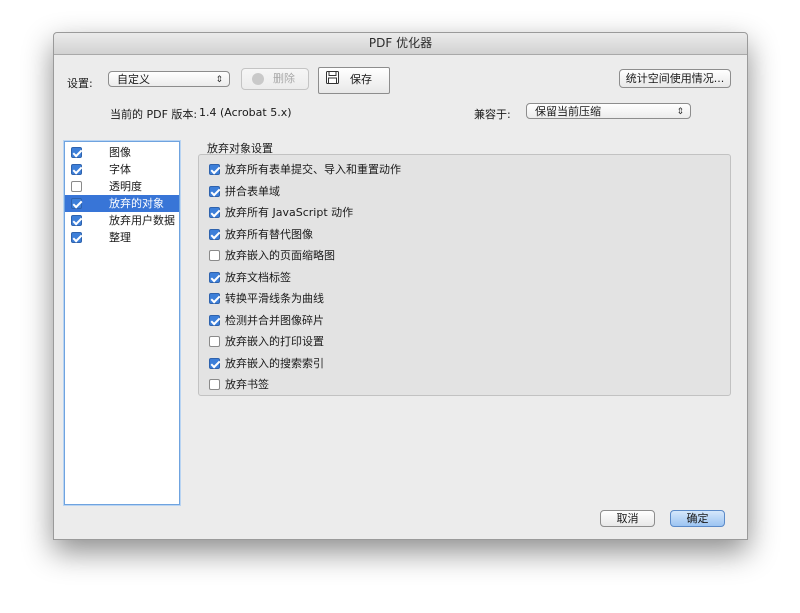 This screenshot has width=800, height=613. I want to click on list-item-transparency: 透明度, so click(122, 186).